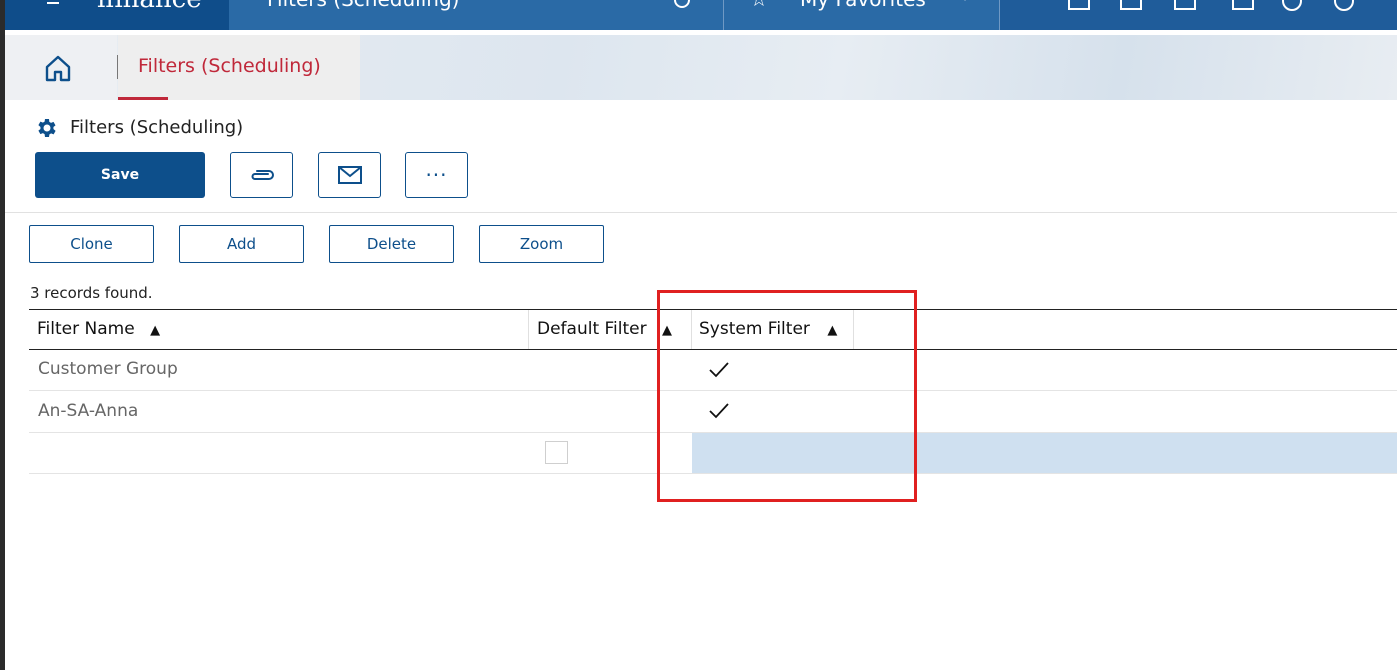 The width and height of the screenshot is (1397, 670). Describe the element at coordinates (1344, 5) in the screenshot. I see `user-icon` at that location.